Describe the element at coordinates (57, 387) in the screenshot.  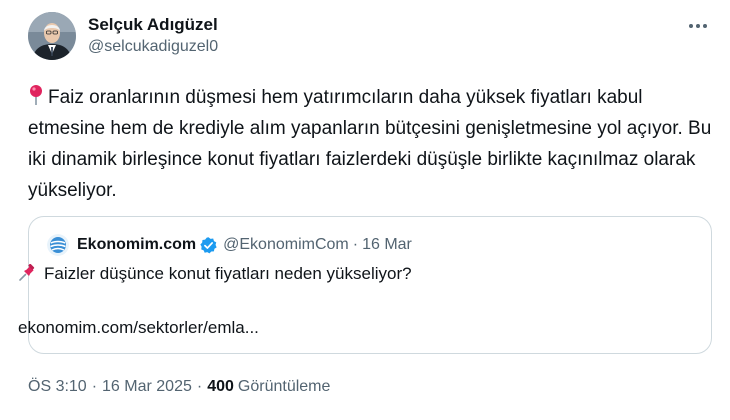
I see `tweet-time: ÖS 3:10` at that location.